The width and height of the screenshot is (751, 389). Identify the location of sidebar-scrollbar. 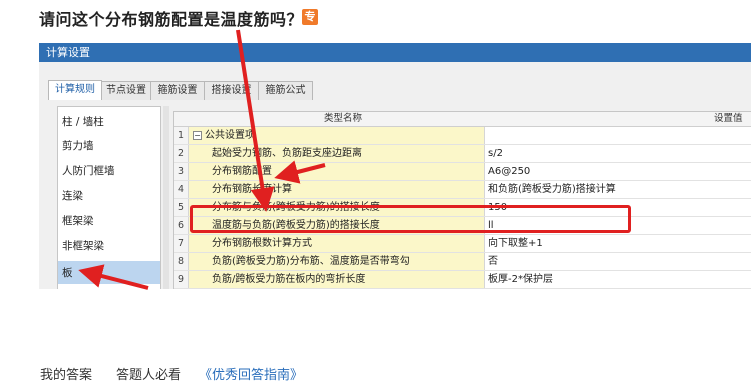
(166, 197).